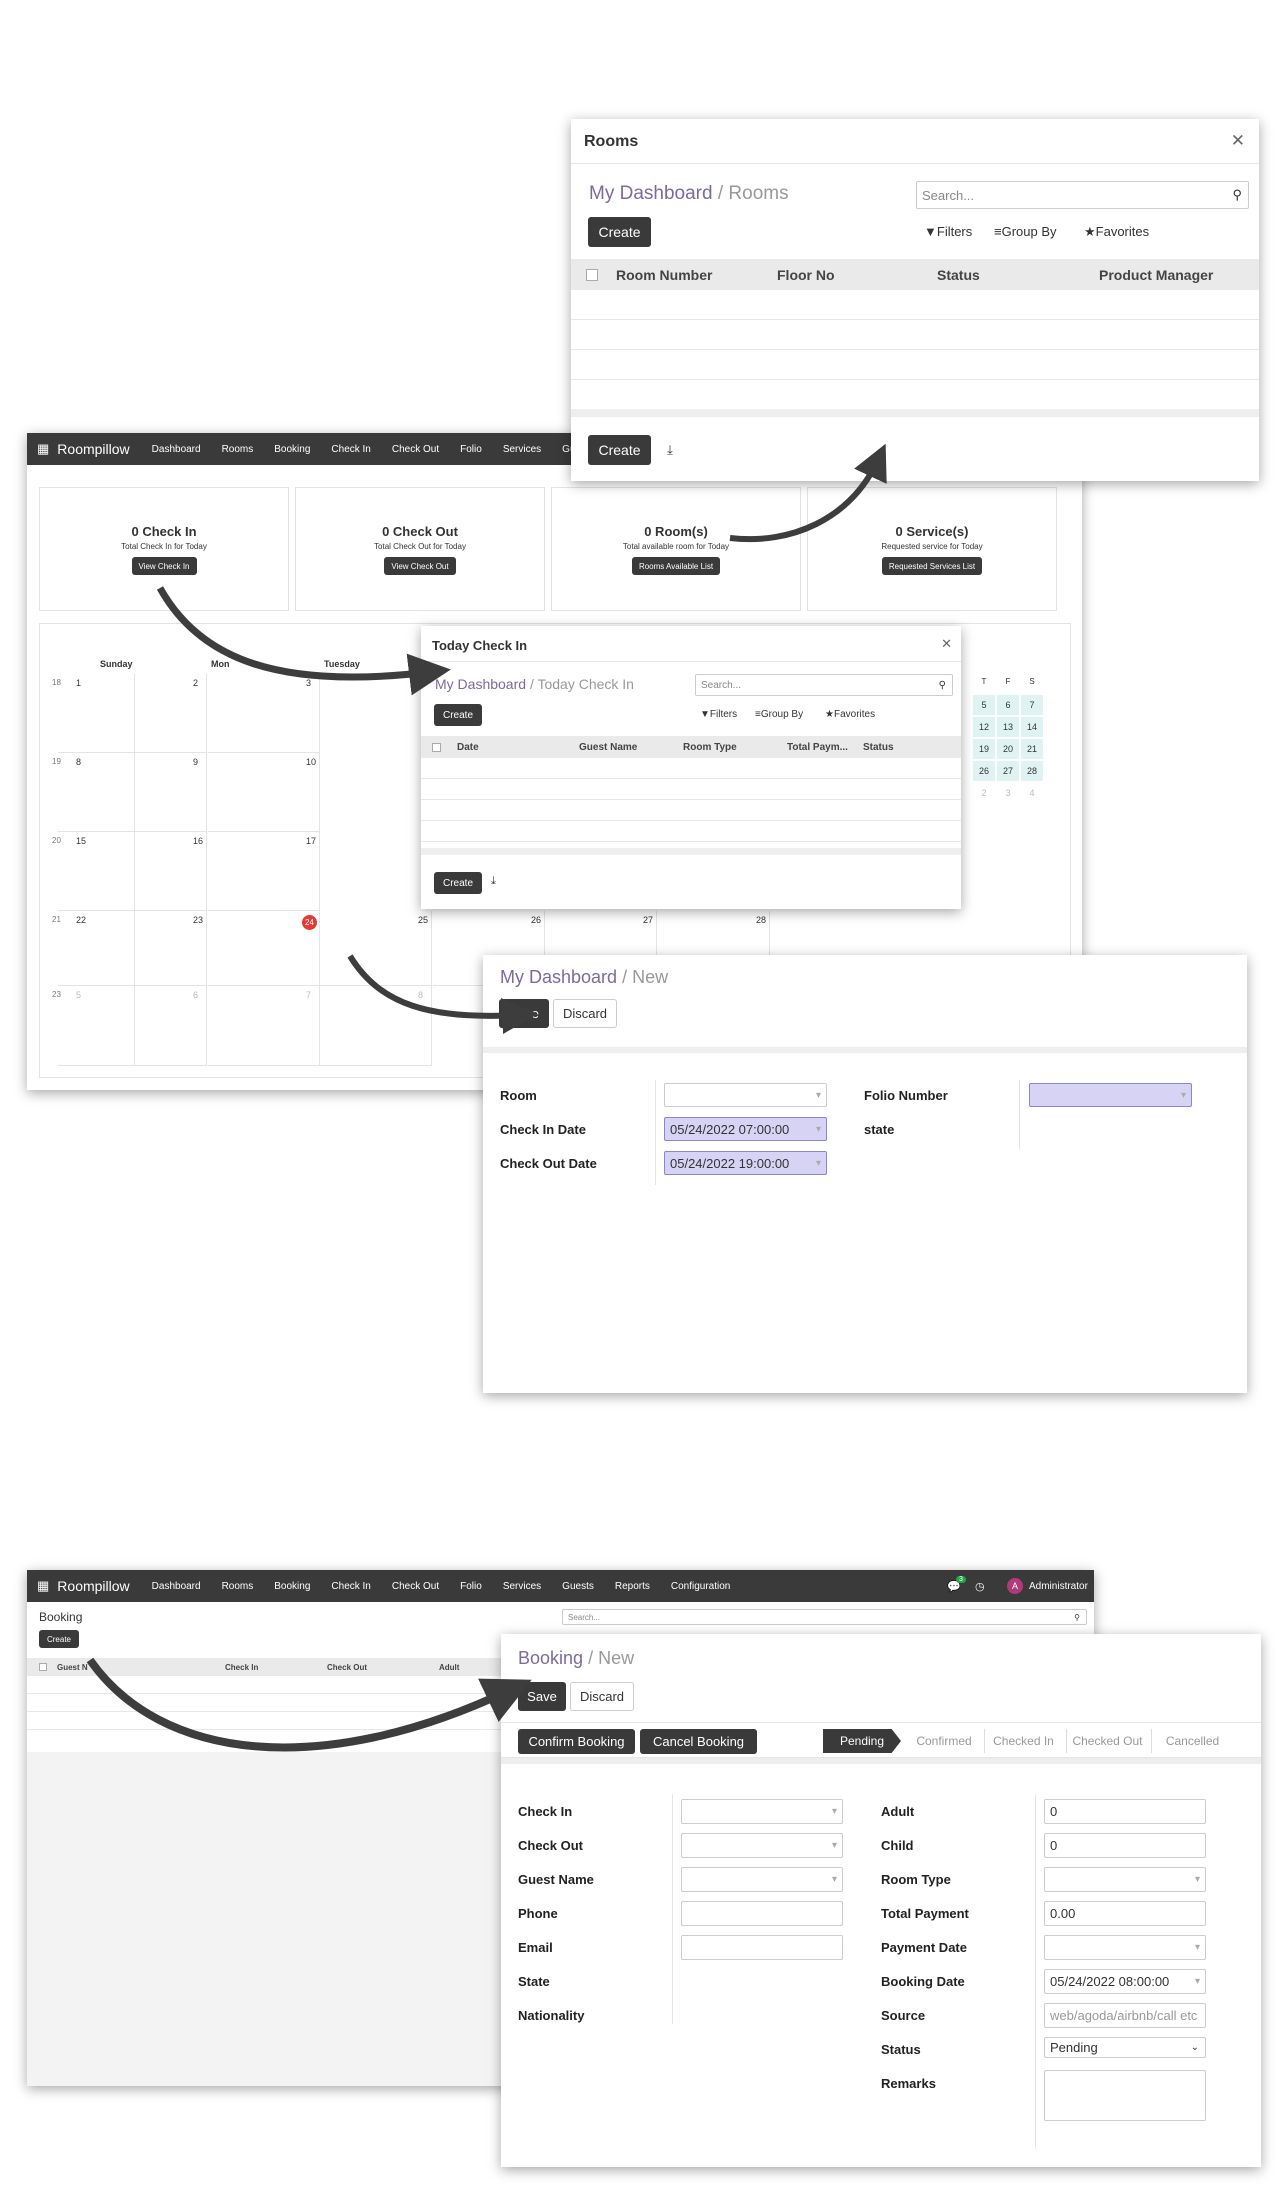 The image size is (1280, 2200). What do you see at coordinates (558, 977) in the screenshot?
I see `breadcrumb-dashboard: My Dashboard` at bounding box center [558, 977].